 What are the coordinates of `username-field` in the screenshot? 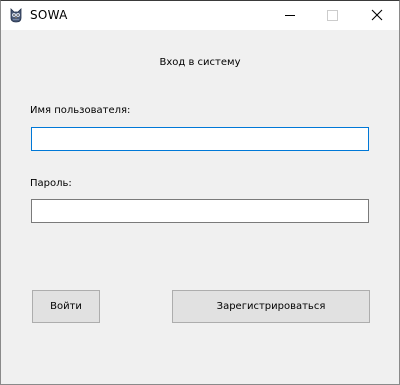 It's located at (200, 139).